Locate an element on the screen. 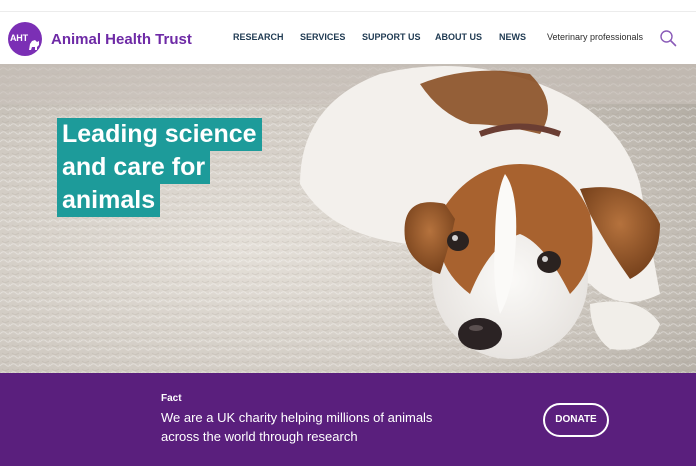 Image resolution: width=696 pixels, height=466 pixels. nav-news: NEWS is located at coordinates (512, 37).